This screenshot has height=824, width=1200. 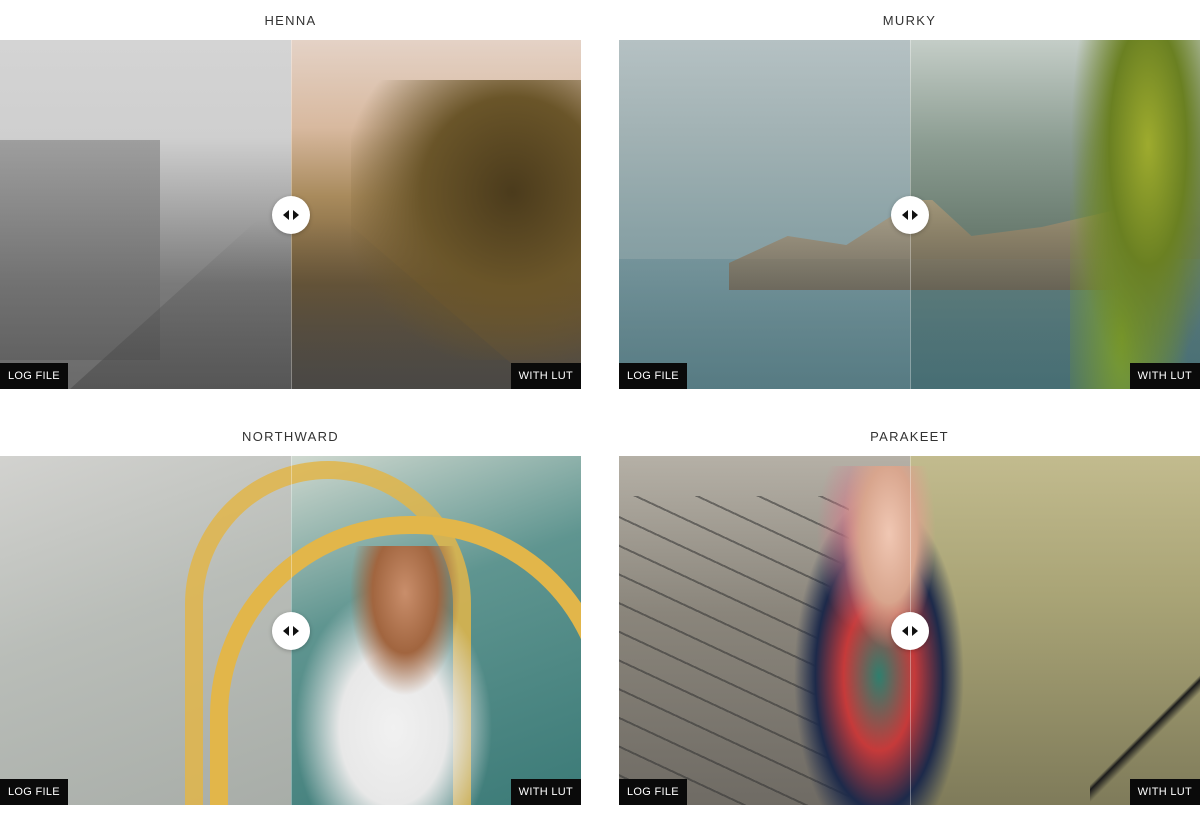 I want to click on scene-leaves, so click(x=1135, y=214).